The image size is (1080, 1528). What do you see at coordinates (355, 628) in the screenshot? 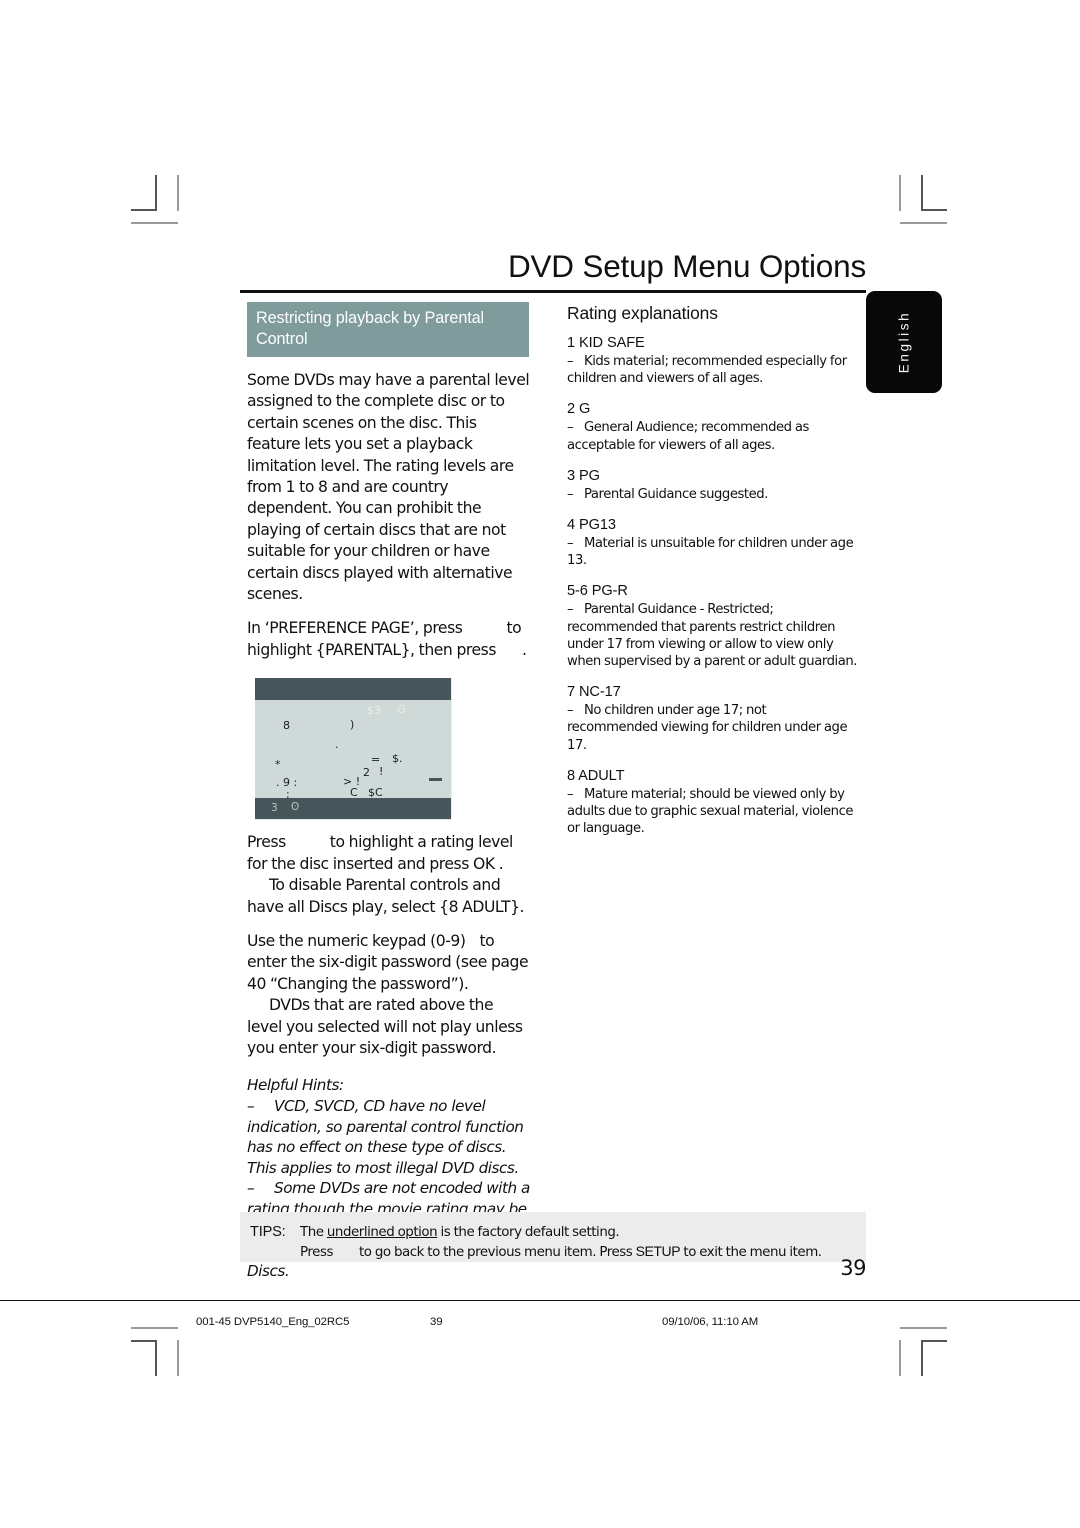
I see `paragraph-preference-page-a: In ‘PREFERENCE PAGE’, press` at bounding box center [355, 628].